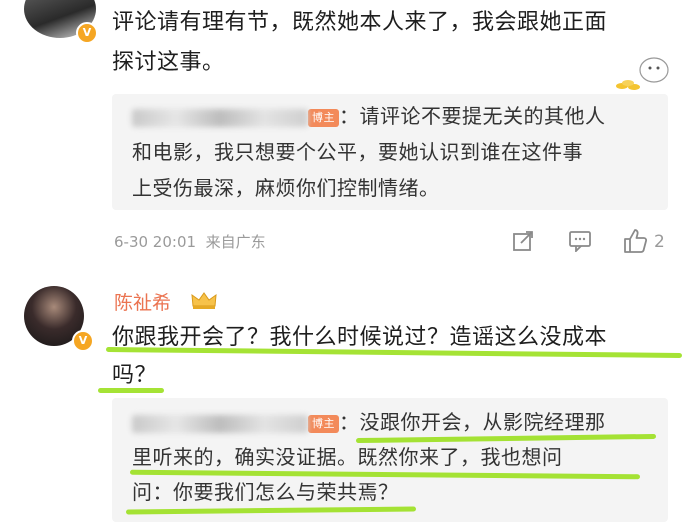 This screenshot has height=522, width=690. Describe the element at coordinates (523, 241) in the screenshot. I see `share-icon` at that location.